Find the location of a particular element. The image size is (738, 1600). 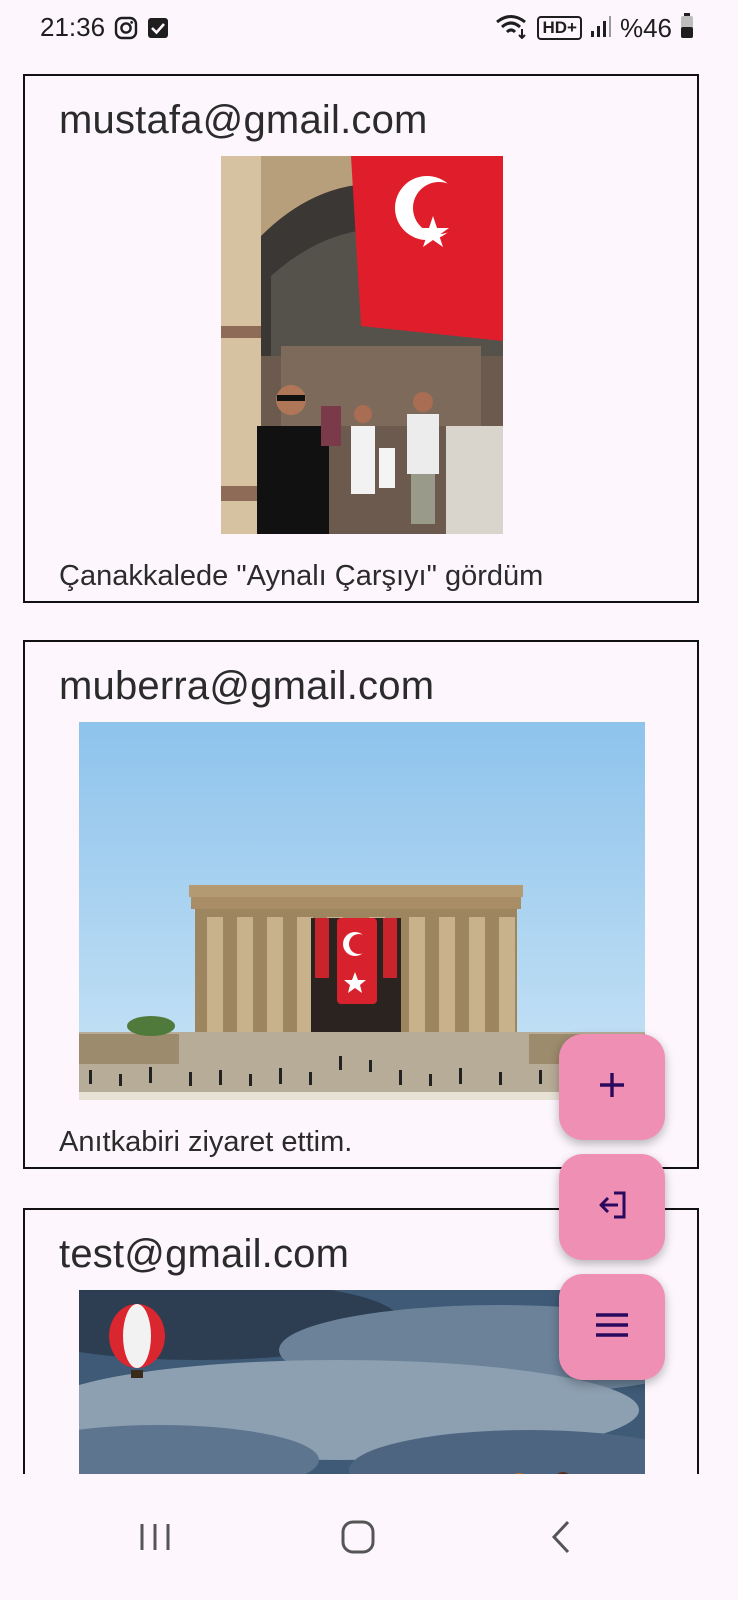

menu-button is located at coordinates (612, 1327).